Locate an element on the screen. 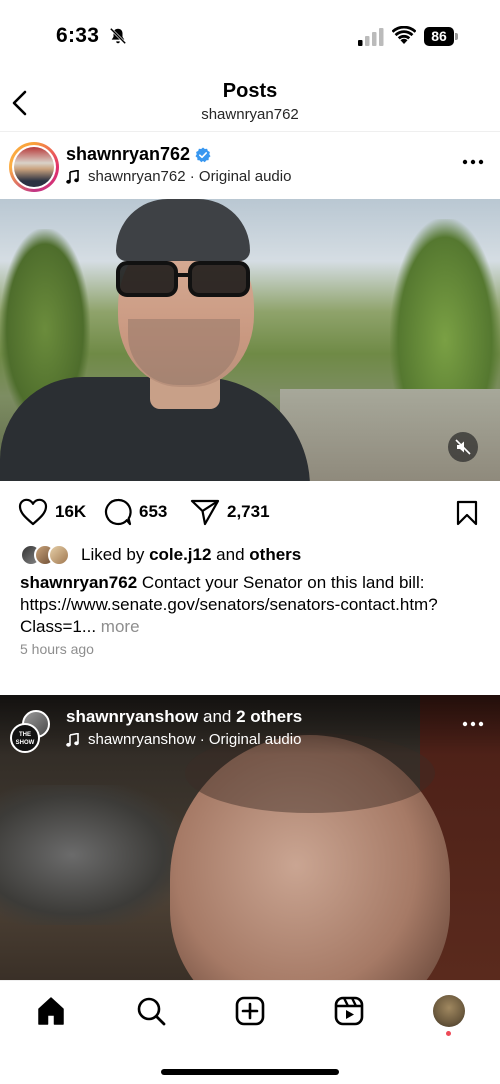 This screenshot has width=500, height=1084. share-icon is located at coordinates (205, 512).